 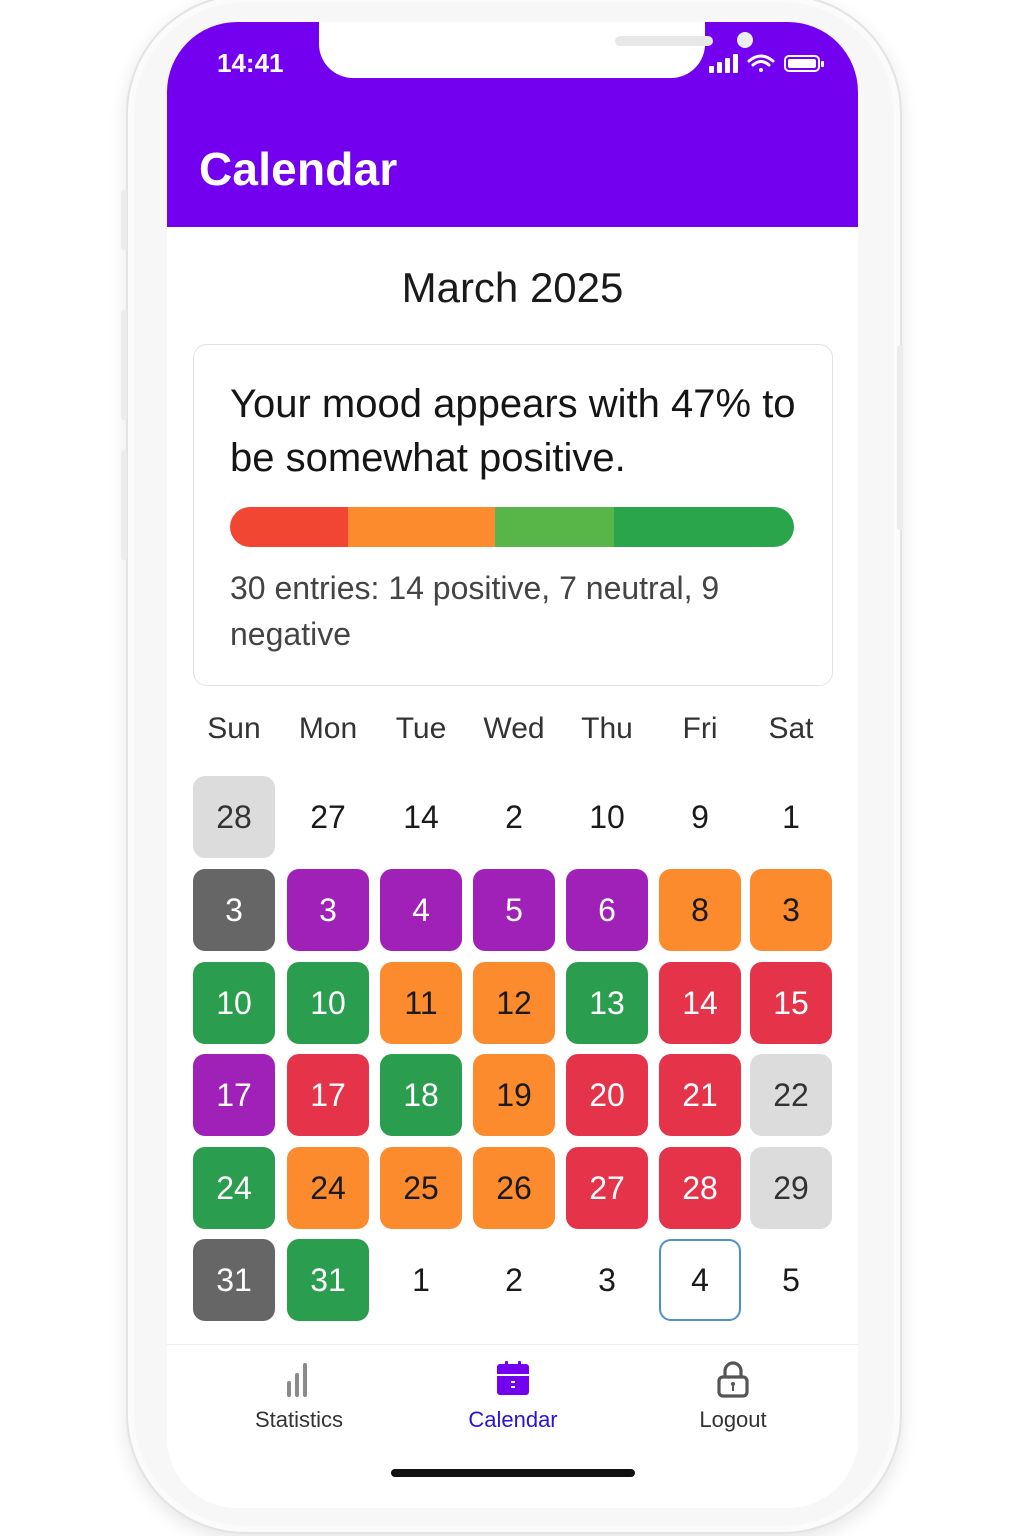 I want to click on calendar-day-cell: 22, so click(x=791, y=1095).